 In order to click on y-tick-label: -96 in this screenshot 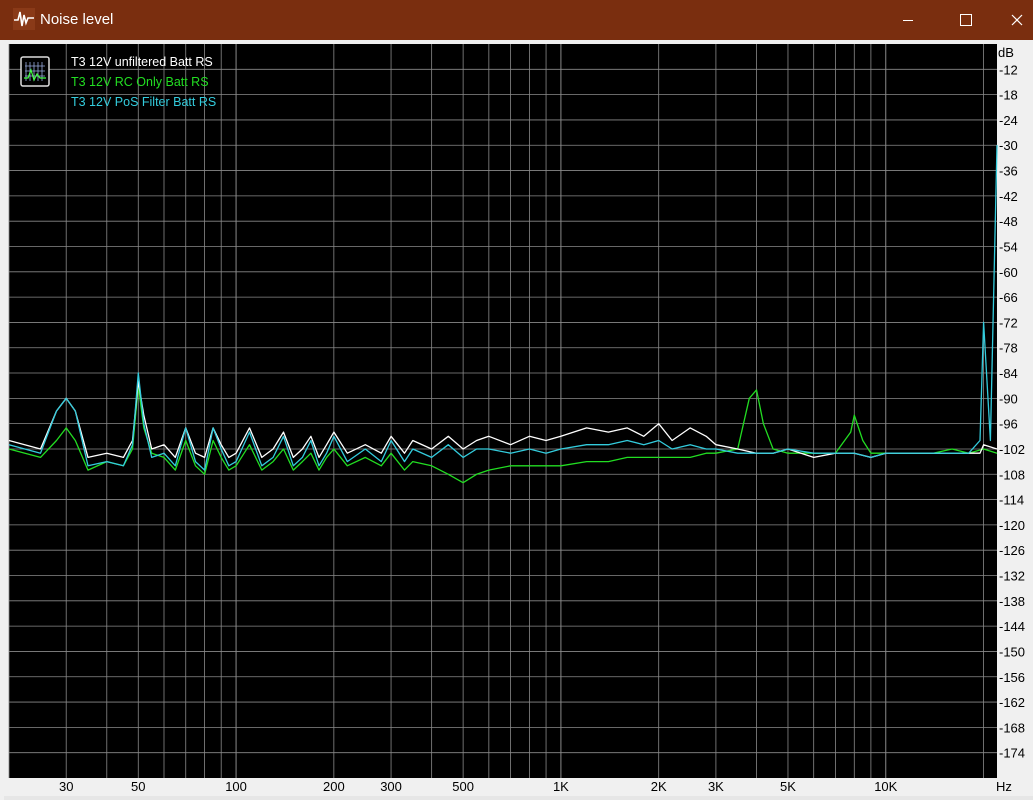, I will do `click(1008, 424)`.